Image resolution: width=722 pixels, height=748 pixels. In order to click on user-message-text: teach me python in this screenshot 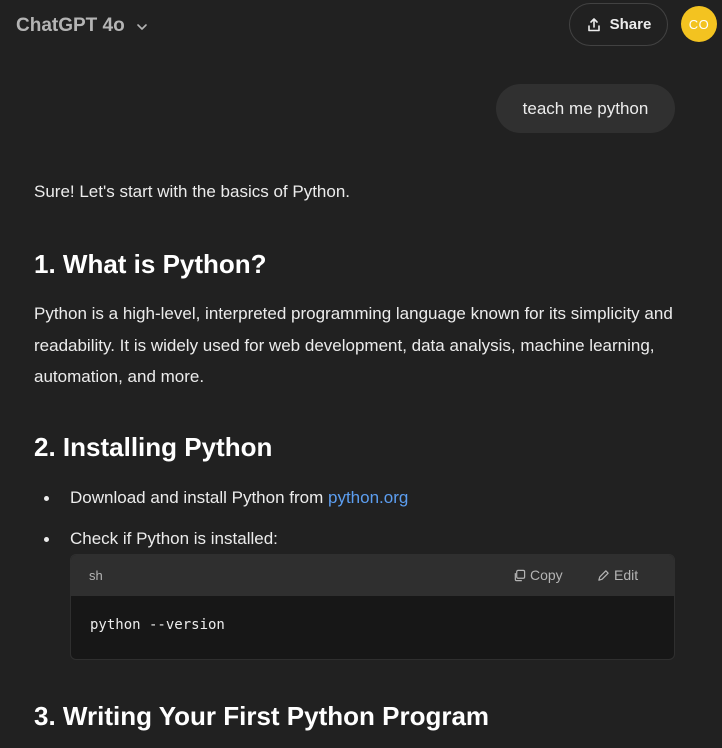, I will do `click(585, 108)`.